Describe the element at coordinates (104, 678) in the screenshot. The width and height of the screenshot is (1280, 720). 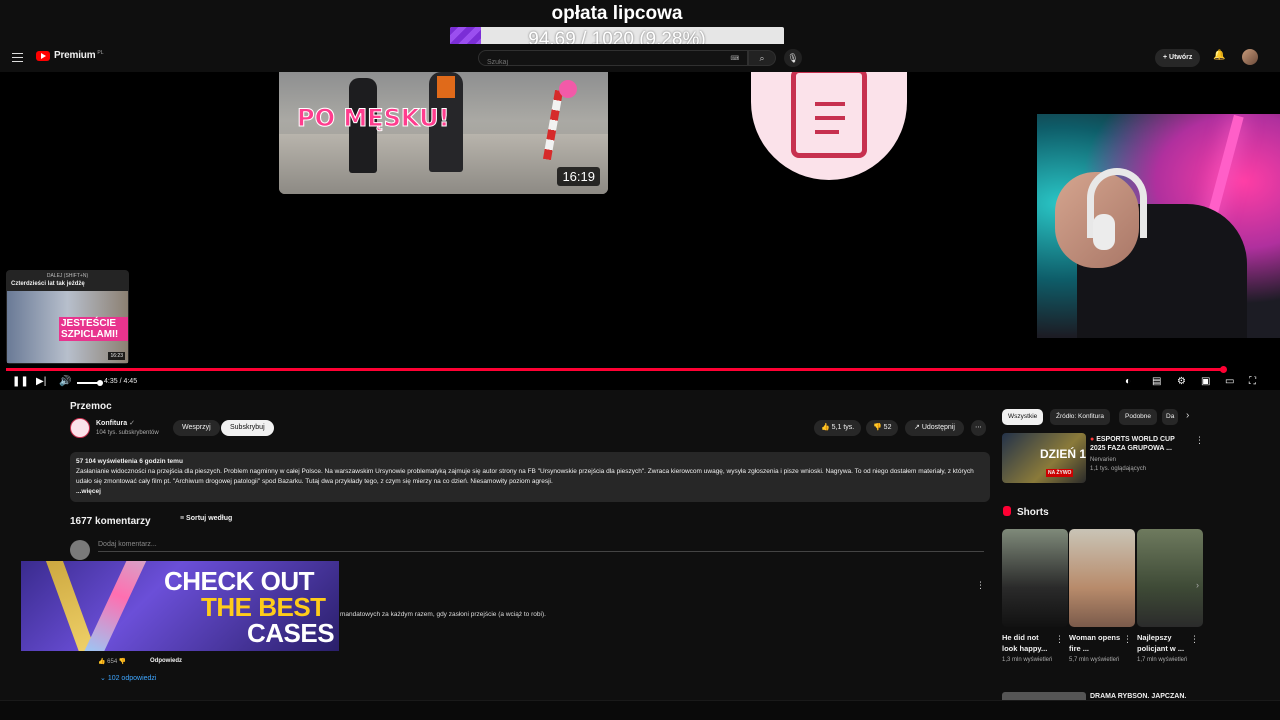
I see `chevron-down-icon: ⌄` at that location.